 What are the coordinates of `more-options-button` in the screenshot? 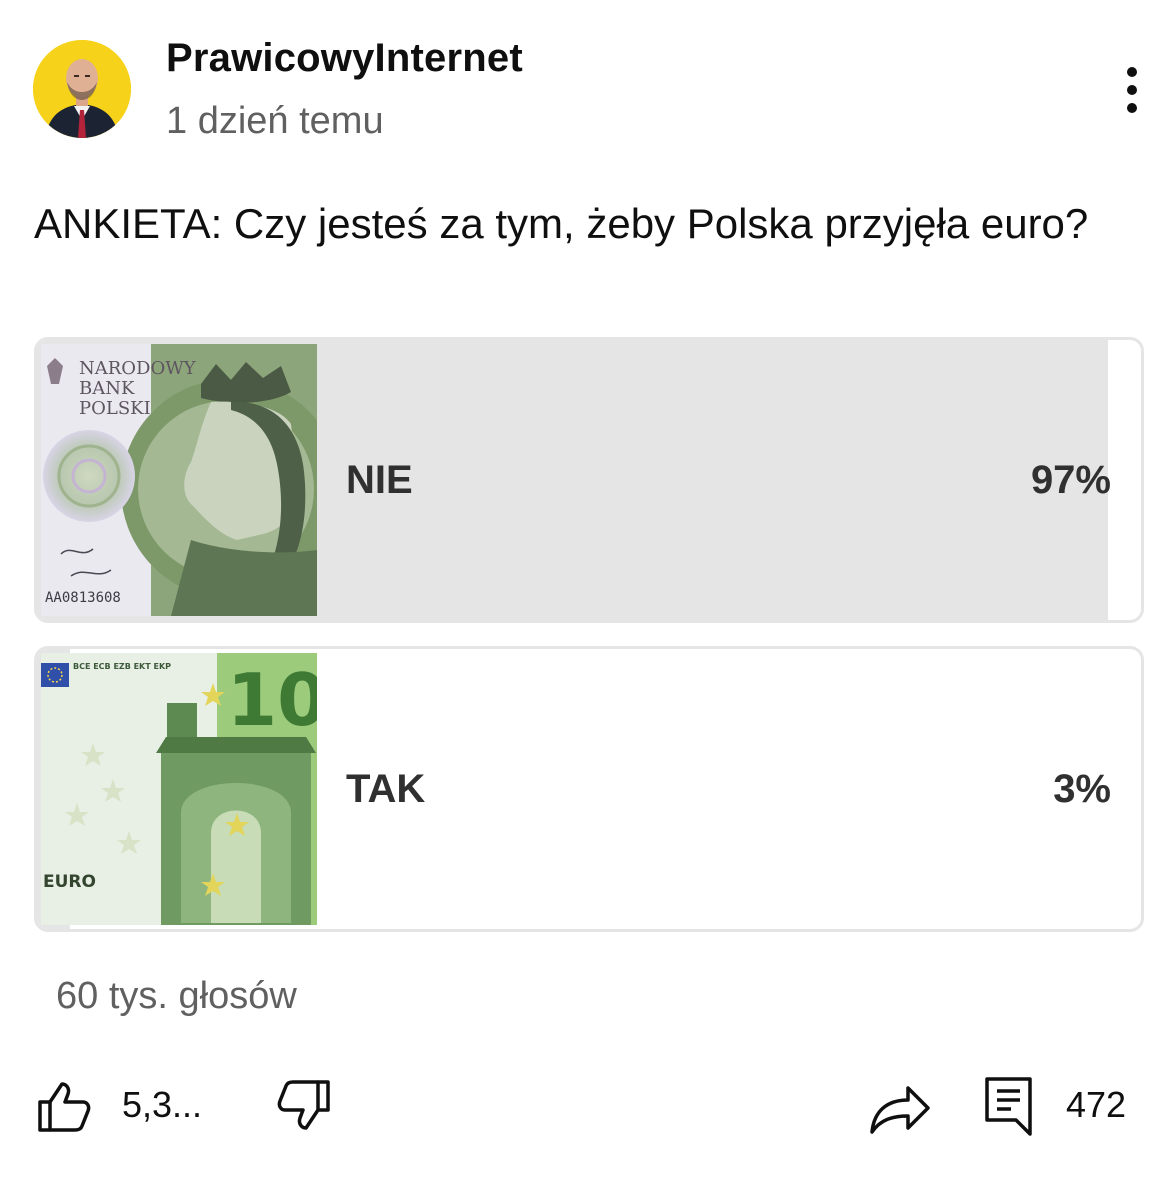 It's located at (1132, 90).